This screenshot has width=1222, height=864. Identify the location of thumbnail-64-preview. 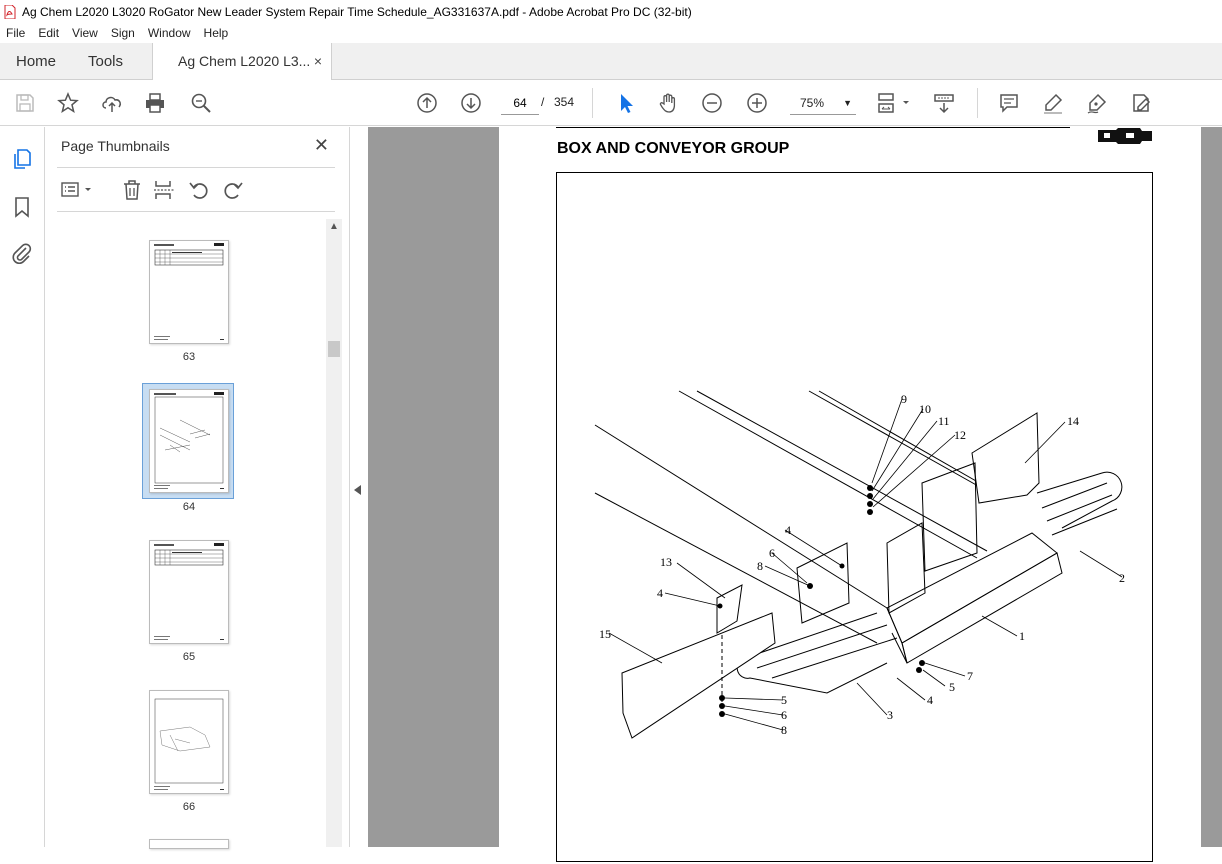
(189, 440).